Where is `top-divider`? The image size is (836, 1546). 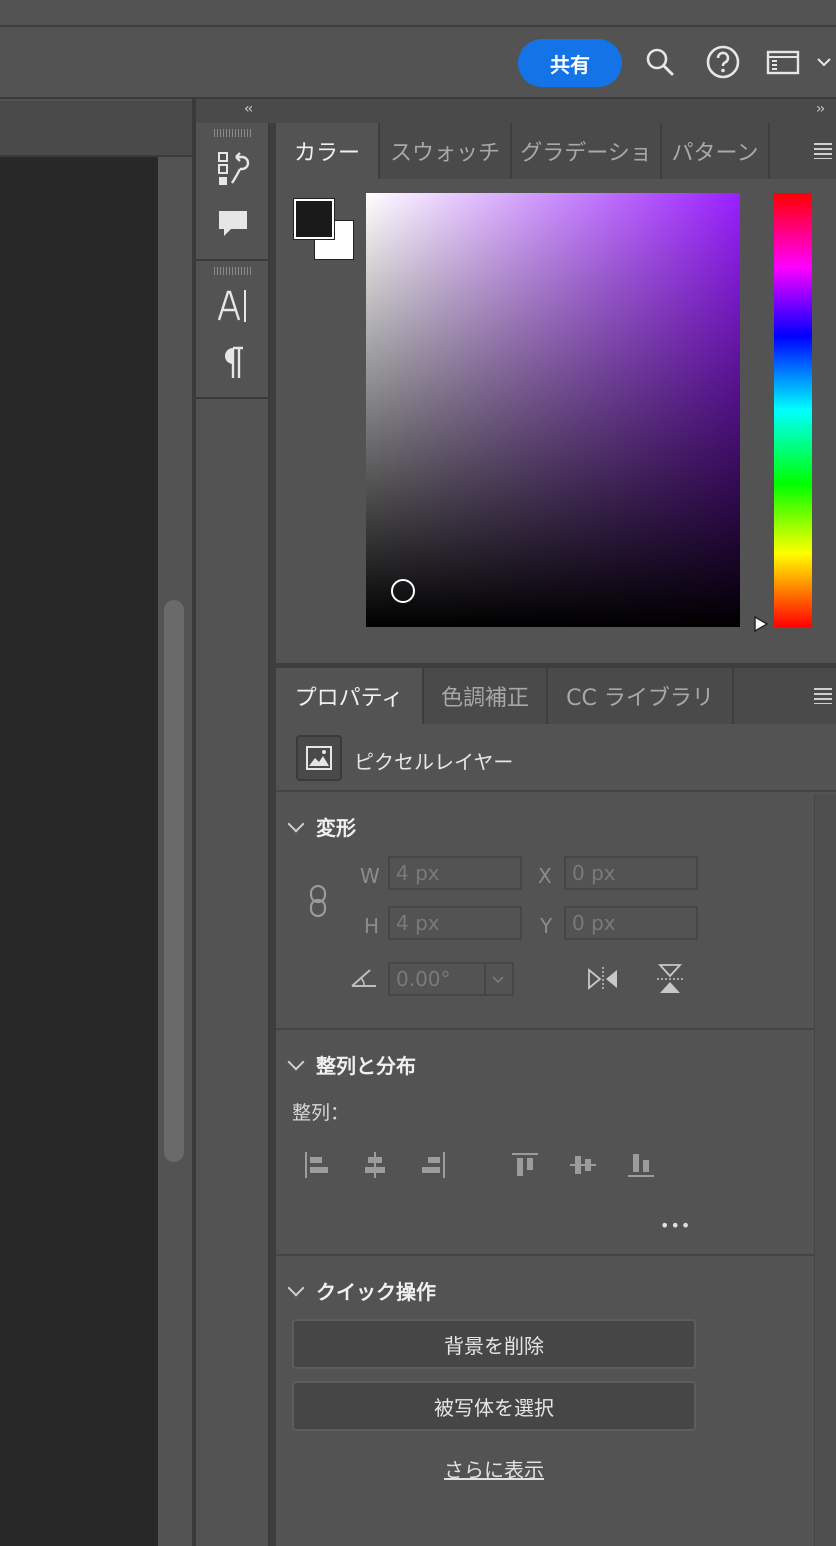 top-divider is located at coordinates (418, 26).